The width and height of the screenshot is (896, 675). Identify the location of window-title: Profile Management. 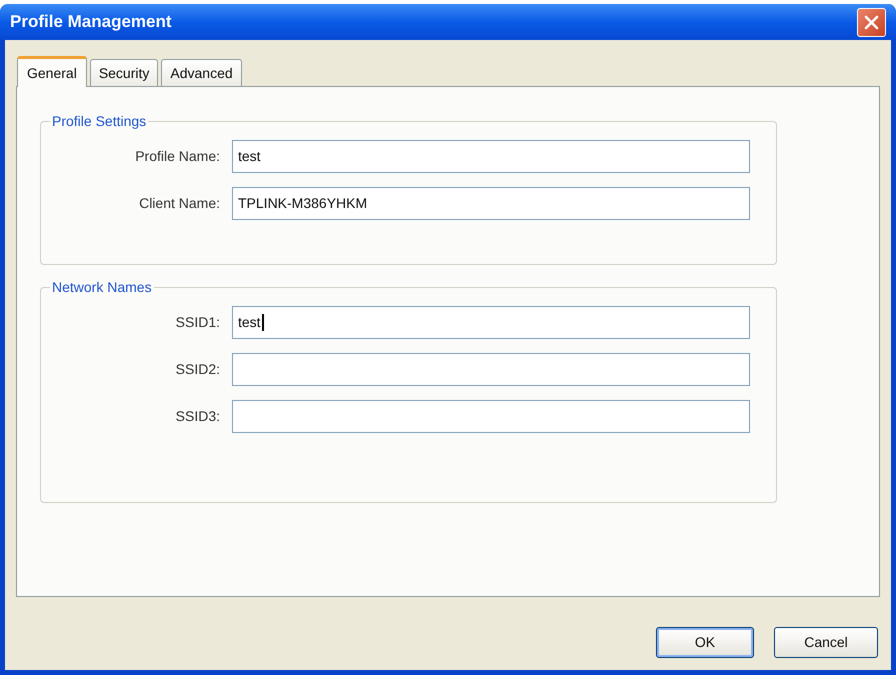
(91, 22).